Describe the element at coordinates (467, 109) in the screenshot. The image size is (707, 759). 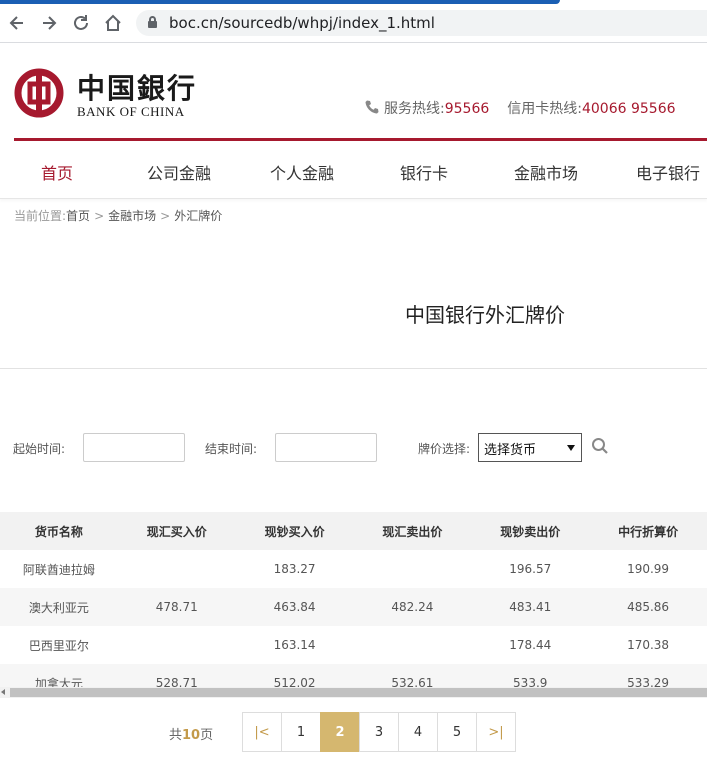
I see `service-hotline-number: 95566` at that location.